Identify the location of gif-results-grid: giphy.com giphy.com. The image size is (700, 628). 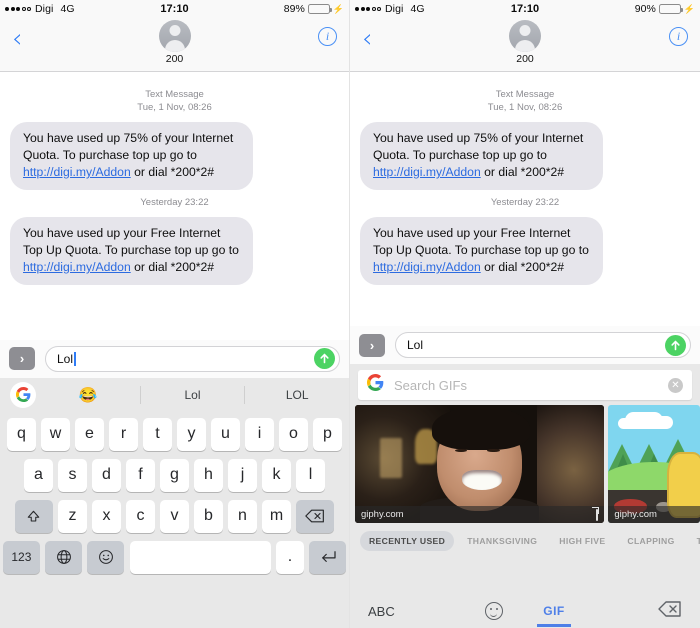
(525, 464).